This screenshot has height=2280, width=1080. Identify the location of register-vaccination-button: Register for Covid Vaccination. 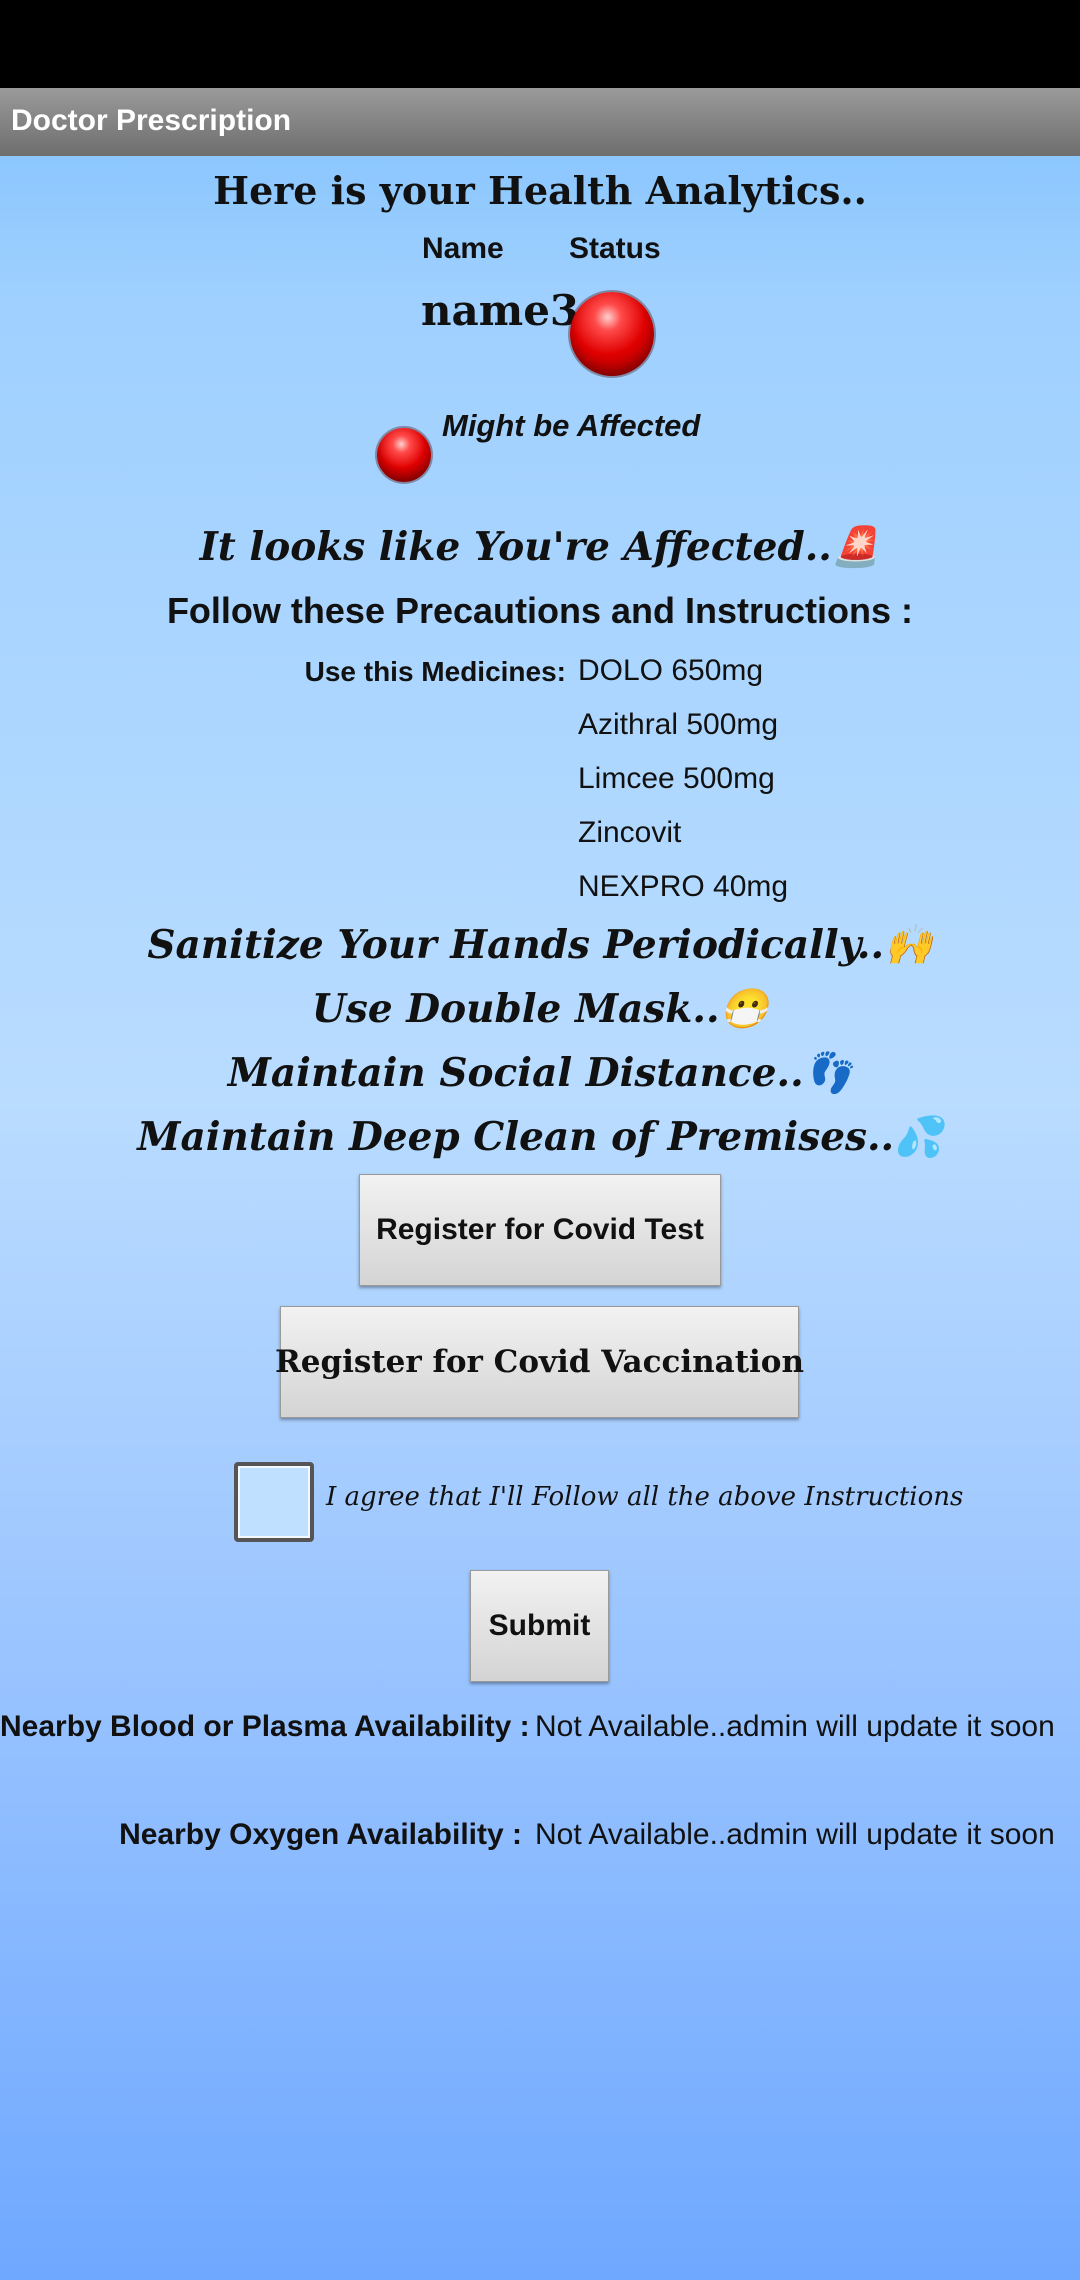
(539, 1362).